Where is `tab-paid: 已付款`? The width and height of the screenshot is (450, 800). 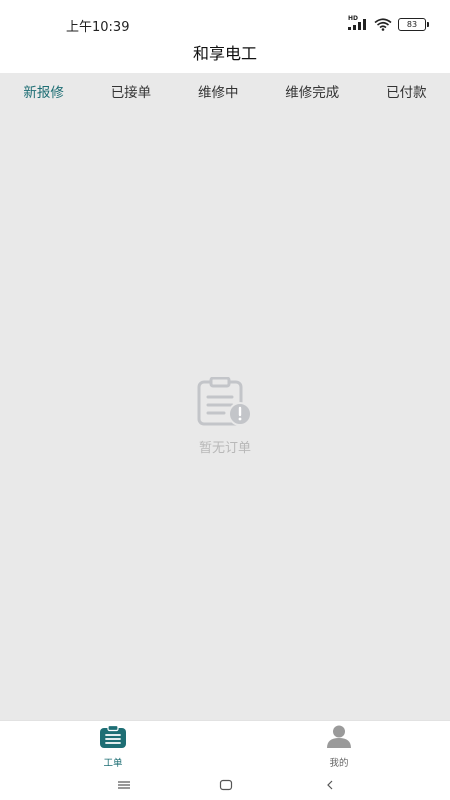
tab-paid: 已付款 is located at coordinates (406, 91).